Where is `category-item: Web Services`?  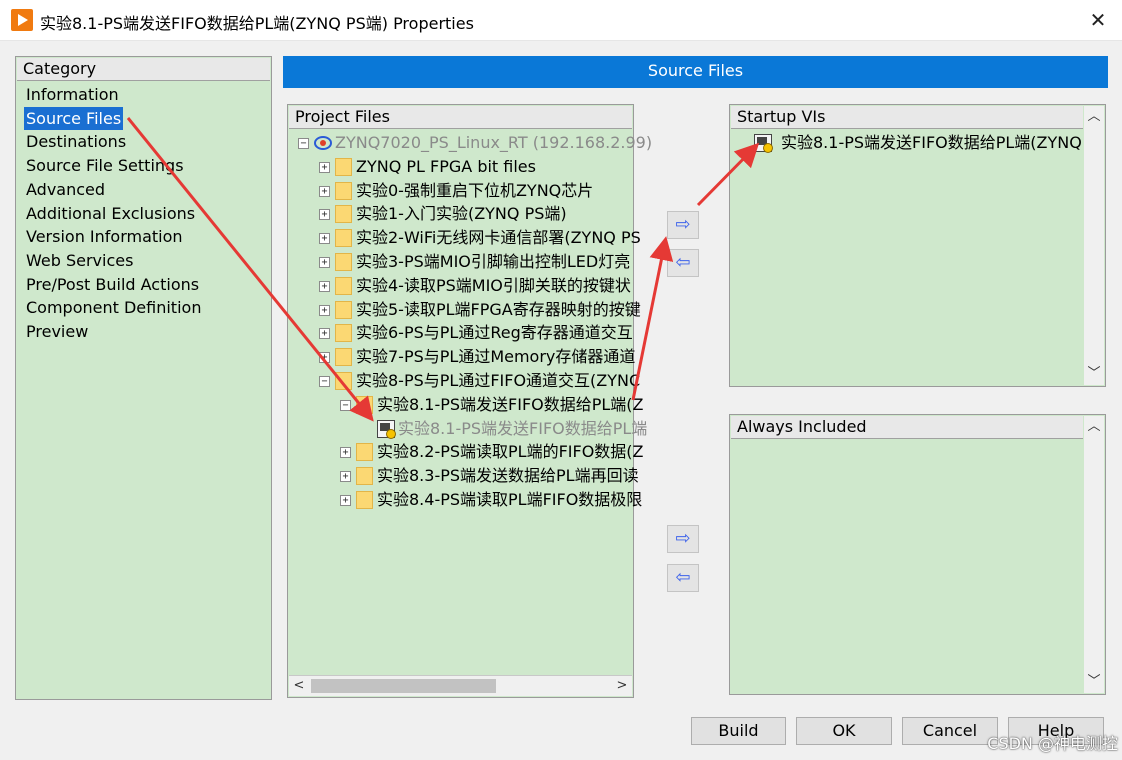
category-item: Web Services is located at coordinates (113, 261).